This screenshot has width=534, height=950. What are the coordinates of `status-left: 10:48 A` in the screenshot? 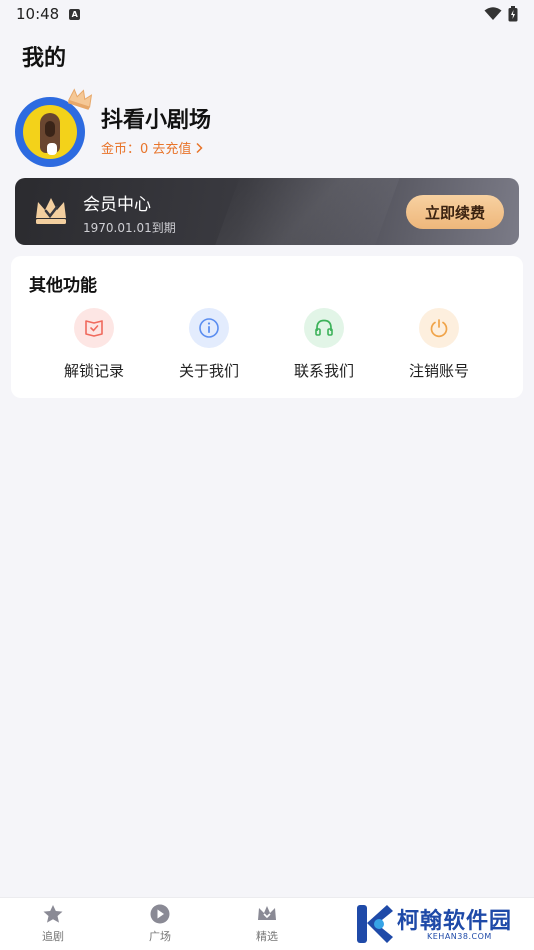 It's located at (48, 14).